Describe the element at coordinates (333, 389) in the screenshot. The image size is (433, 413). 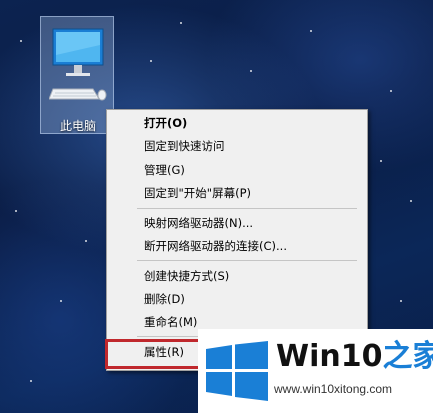
I see `watermark-url: www.win10xitong.com` at that location.